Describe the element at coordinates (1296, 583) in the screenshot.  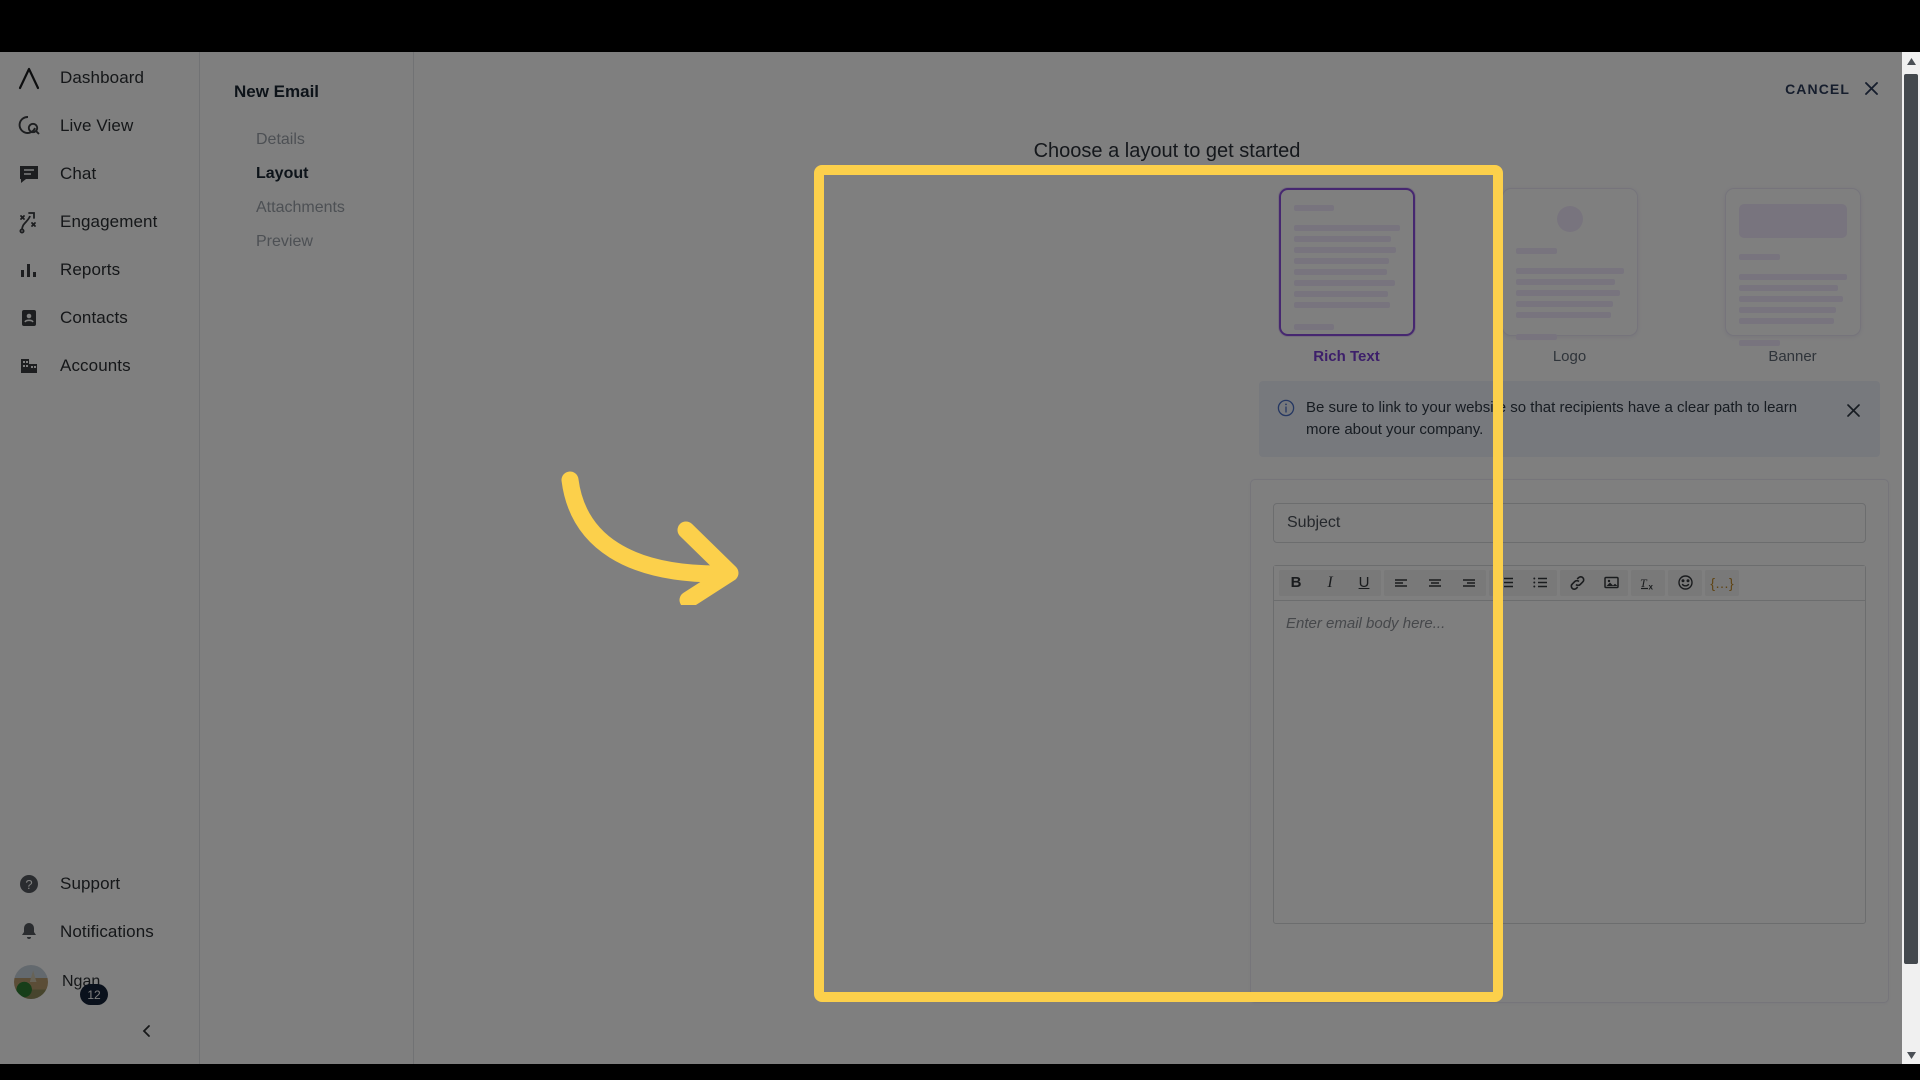
I see `bold-button: B` at that location.